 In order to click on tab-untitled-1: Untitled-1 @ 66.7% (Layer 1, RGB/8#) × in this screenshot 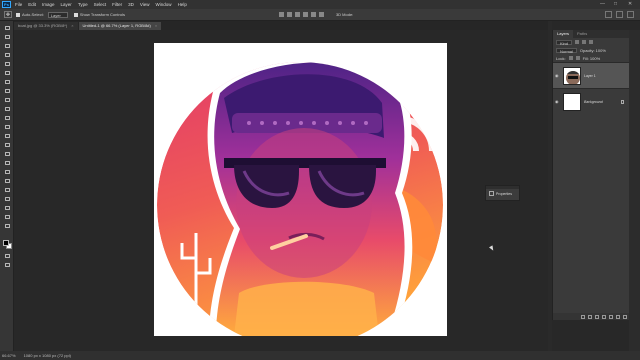, I will do `click(120, 26)`.